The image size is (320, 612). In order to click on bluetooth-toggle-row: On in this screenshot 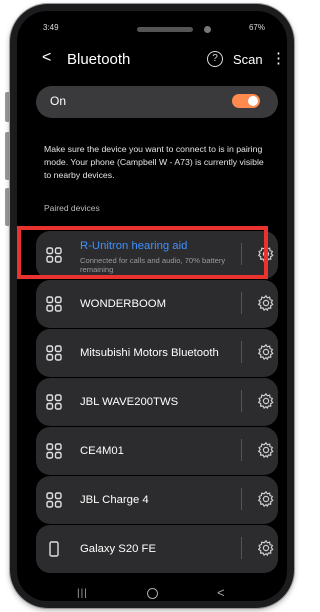, I will do `click(157, 102)`.